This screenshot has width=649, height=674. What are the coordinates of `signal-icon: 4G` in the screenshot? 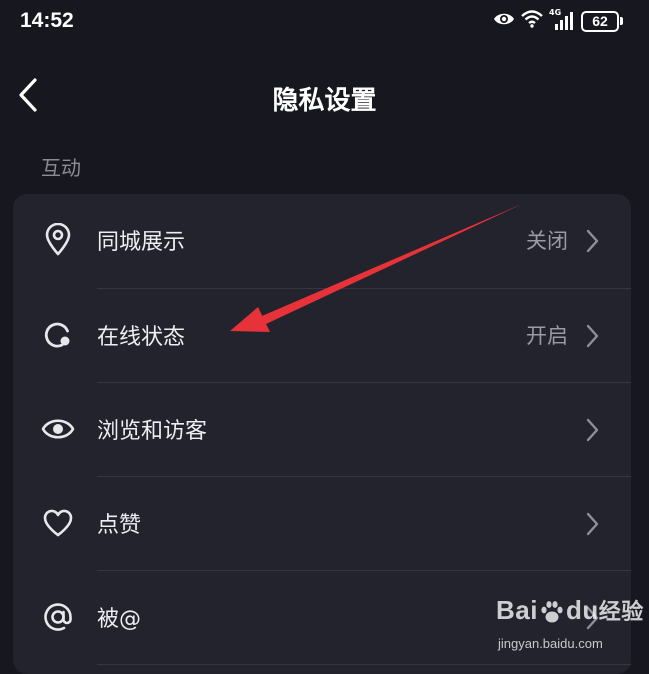 It's located at (562, 19).